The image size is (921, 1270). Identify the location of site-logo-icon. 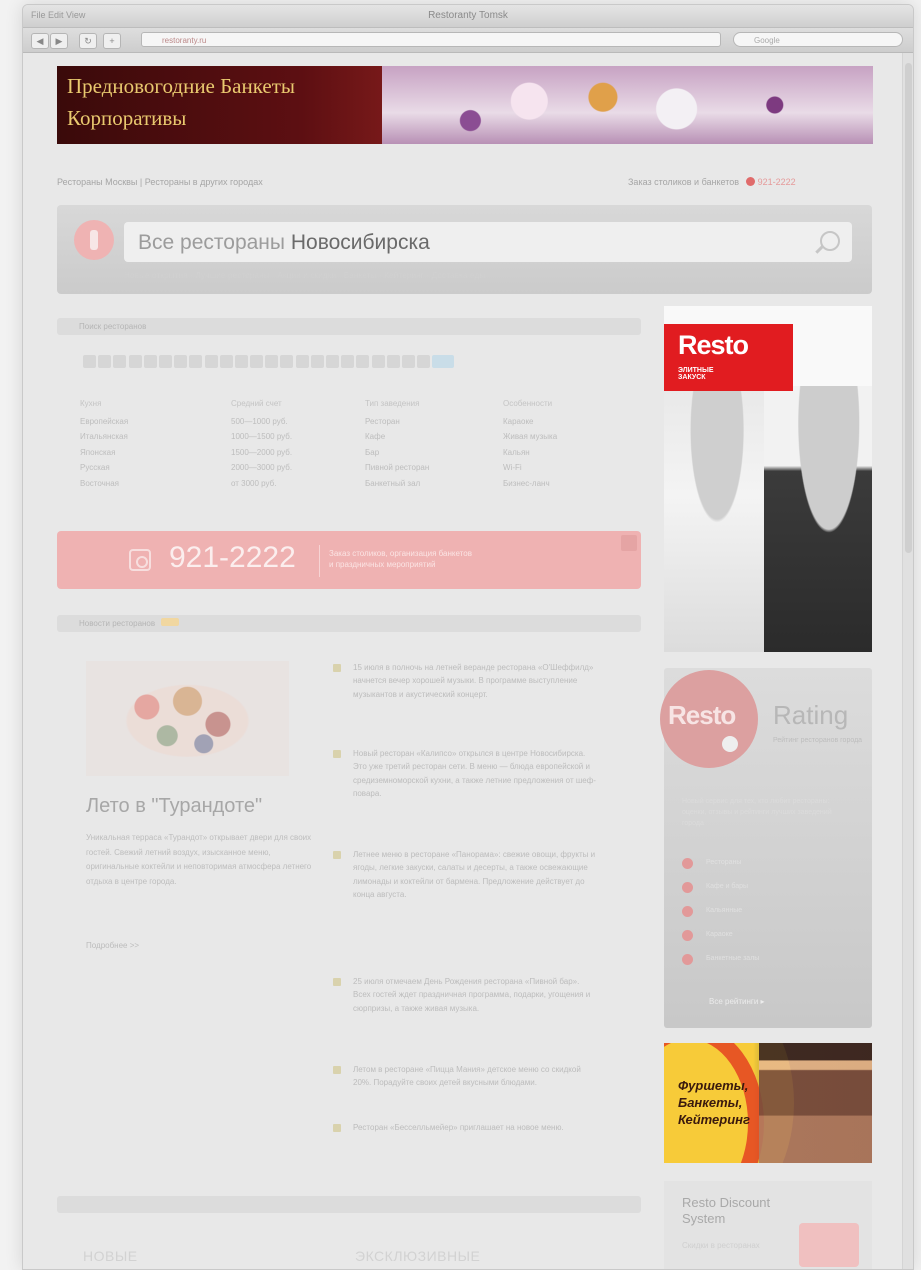
(94, 240).